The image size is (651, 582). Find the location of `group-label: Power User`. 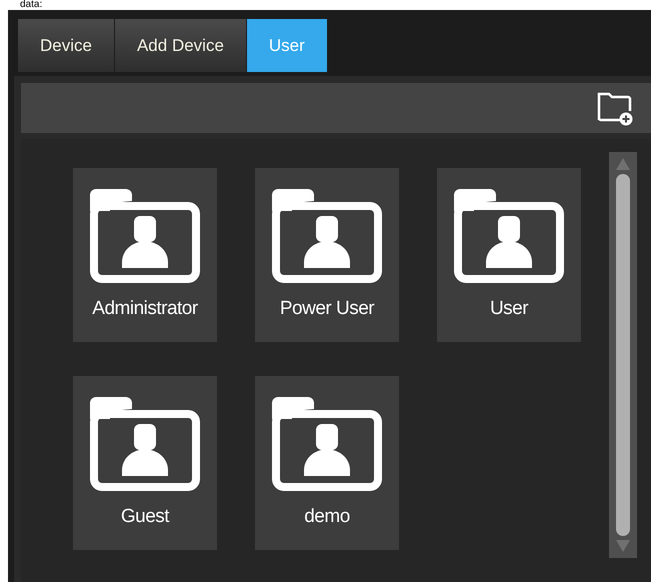

group-label: Power User is located at coordinates (327, 309).